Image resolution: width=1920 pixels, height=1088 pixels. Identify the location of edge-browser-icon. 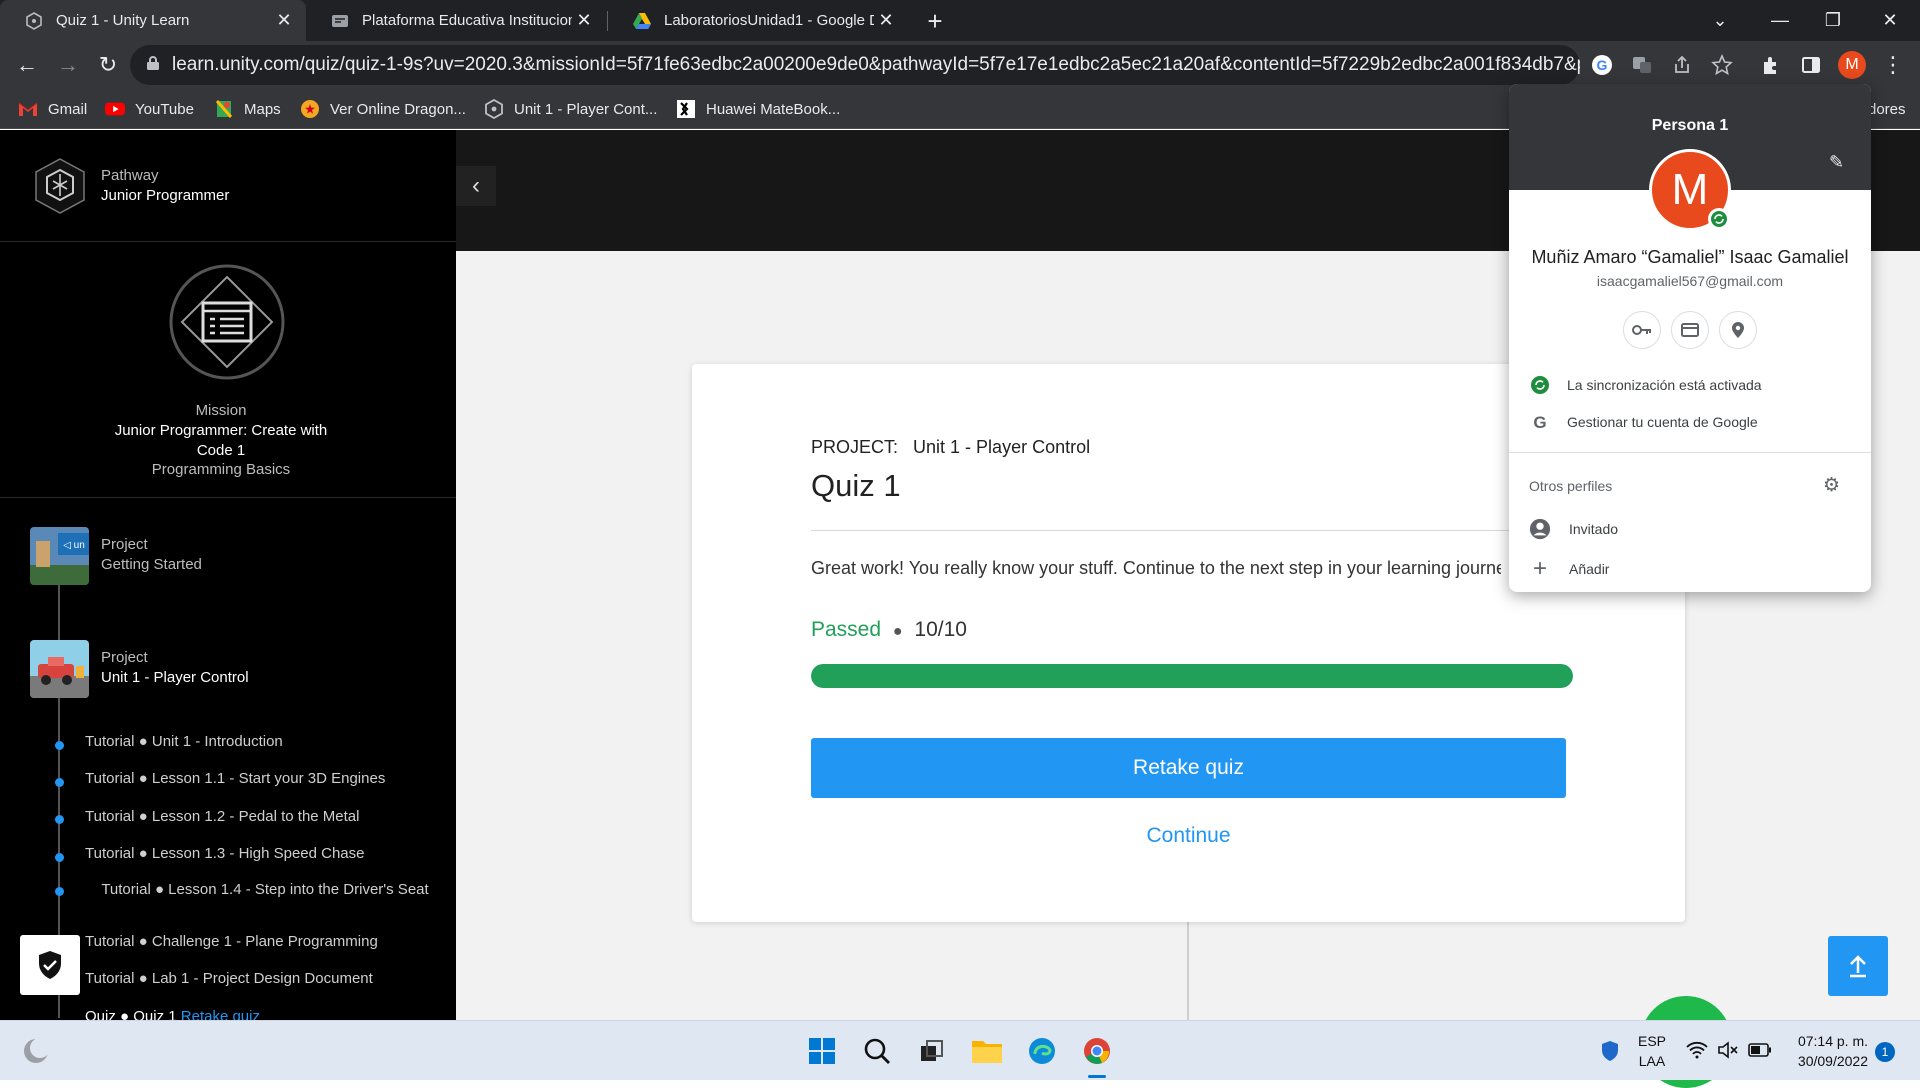
(1042, 1051).